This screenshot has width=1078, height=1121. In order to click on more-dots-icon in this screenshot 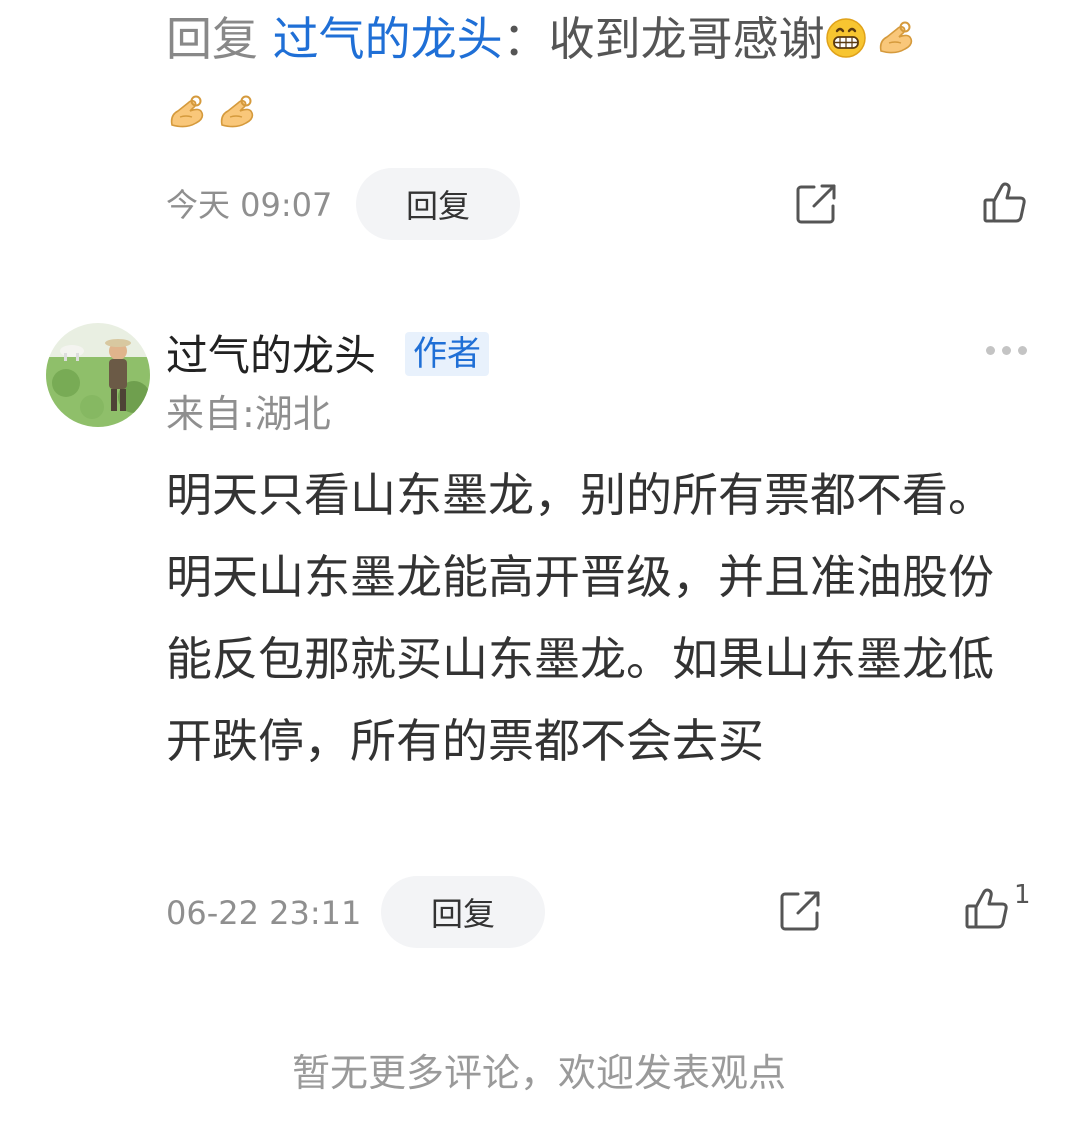, I will do `click(1006, 350)`.